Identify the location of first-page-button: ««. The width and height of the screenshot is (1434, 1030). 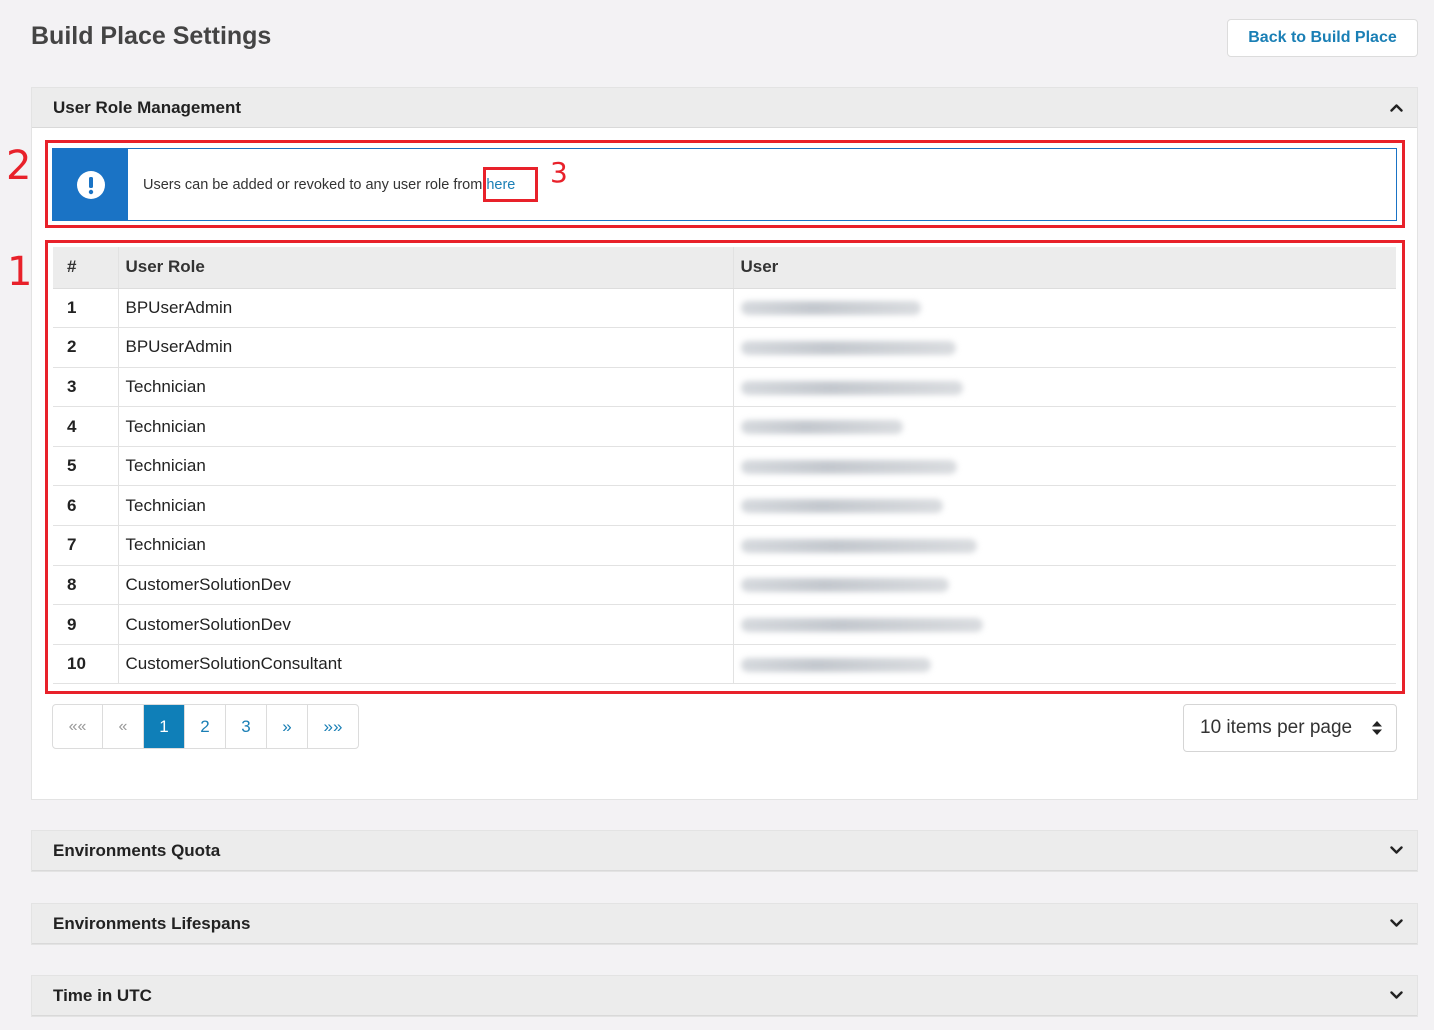
(78, 726).